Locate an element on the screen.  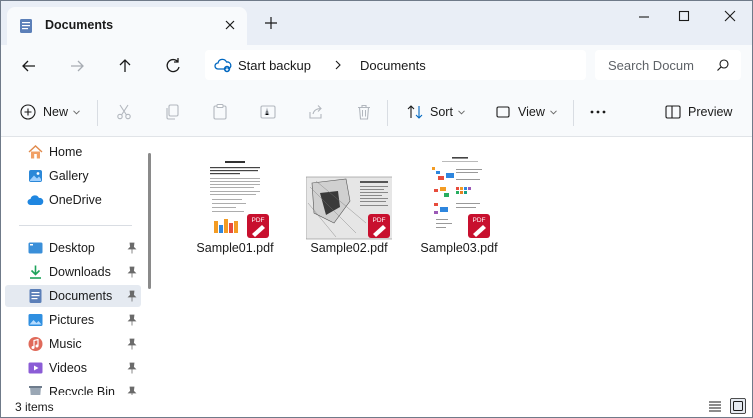
view-icon is located at coordinates (503, 112).